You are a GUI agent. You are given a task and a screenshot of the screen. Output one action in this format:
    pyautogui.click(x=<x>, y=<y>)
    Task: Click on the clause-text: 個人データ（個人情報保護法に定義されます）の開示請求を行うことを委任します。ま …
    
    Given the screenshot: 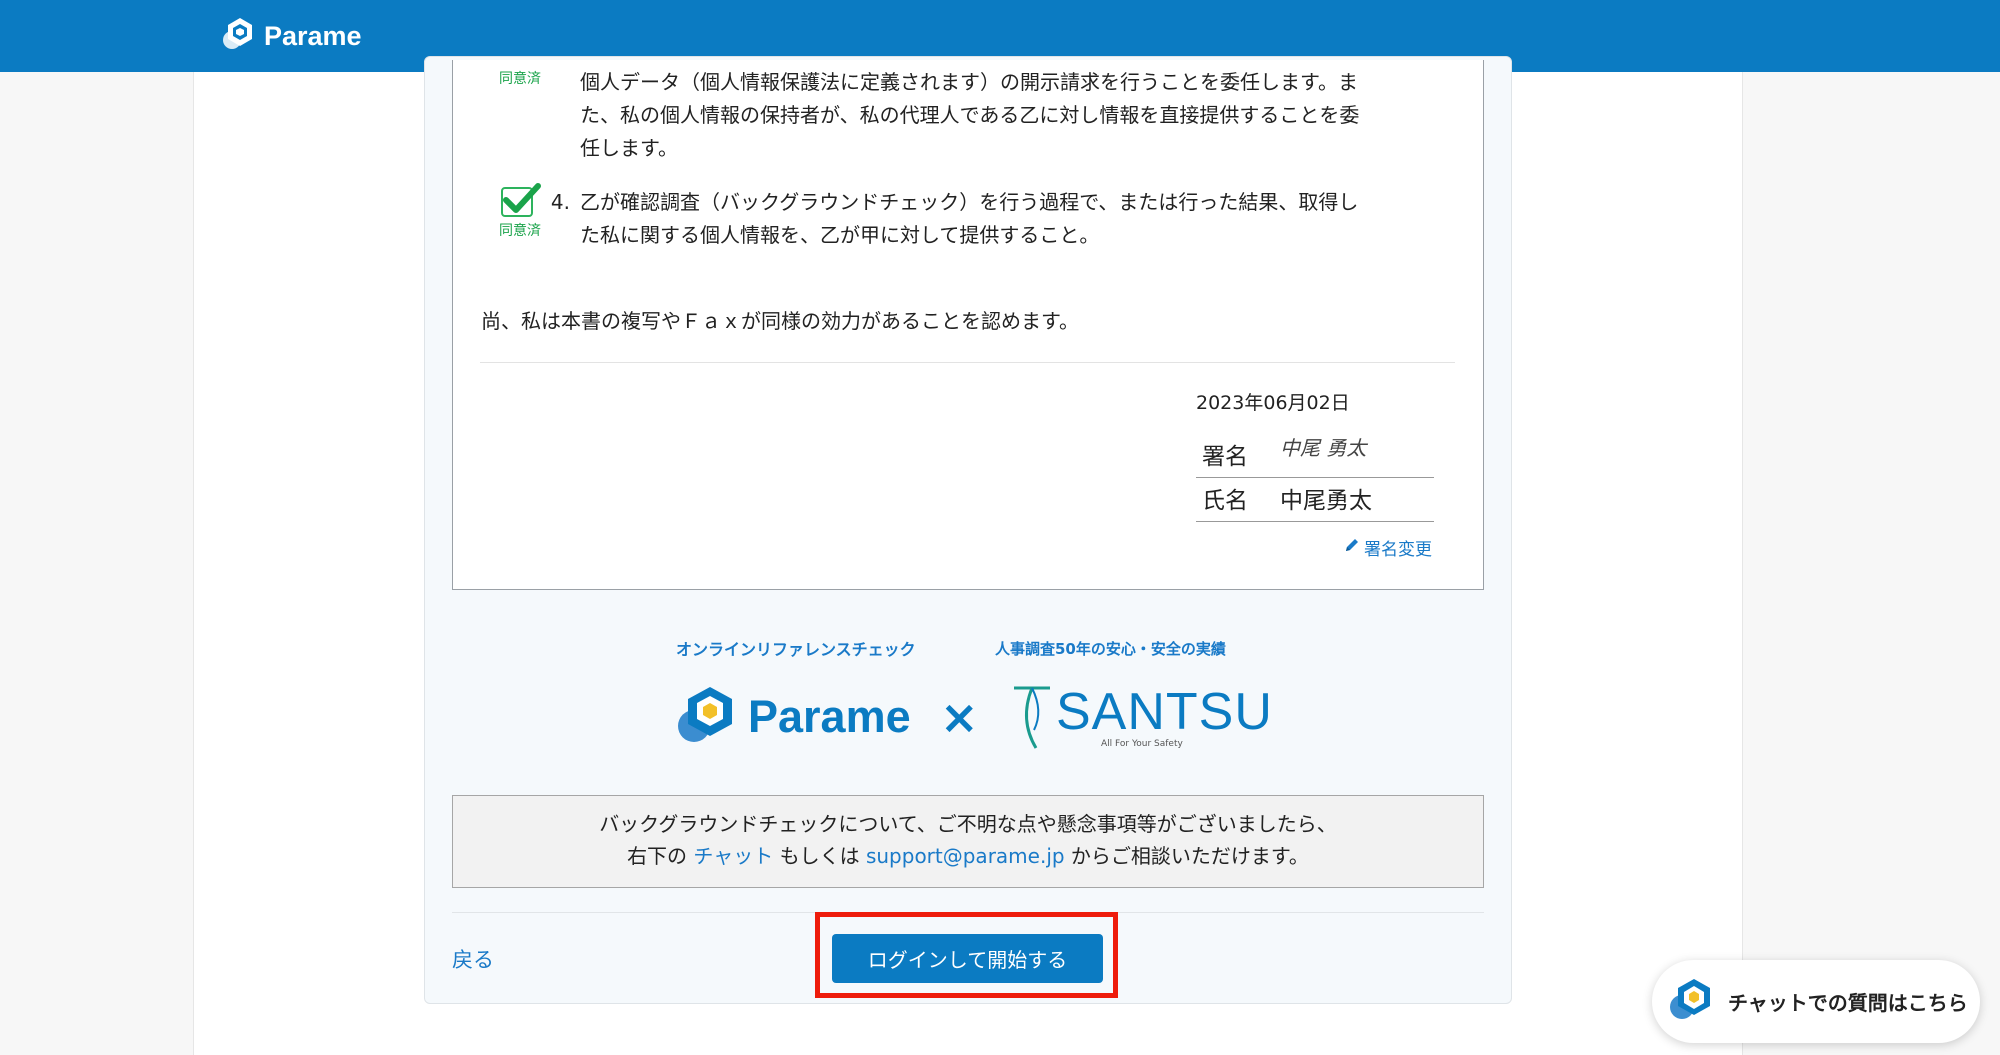 What is the action you would take?
    pyautogui.click(x=1005, y=115)
    